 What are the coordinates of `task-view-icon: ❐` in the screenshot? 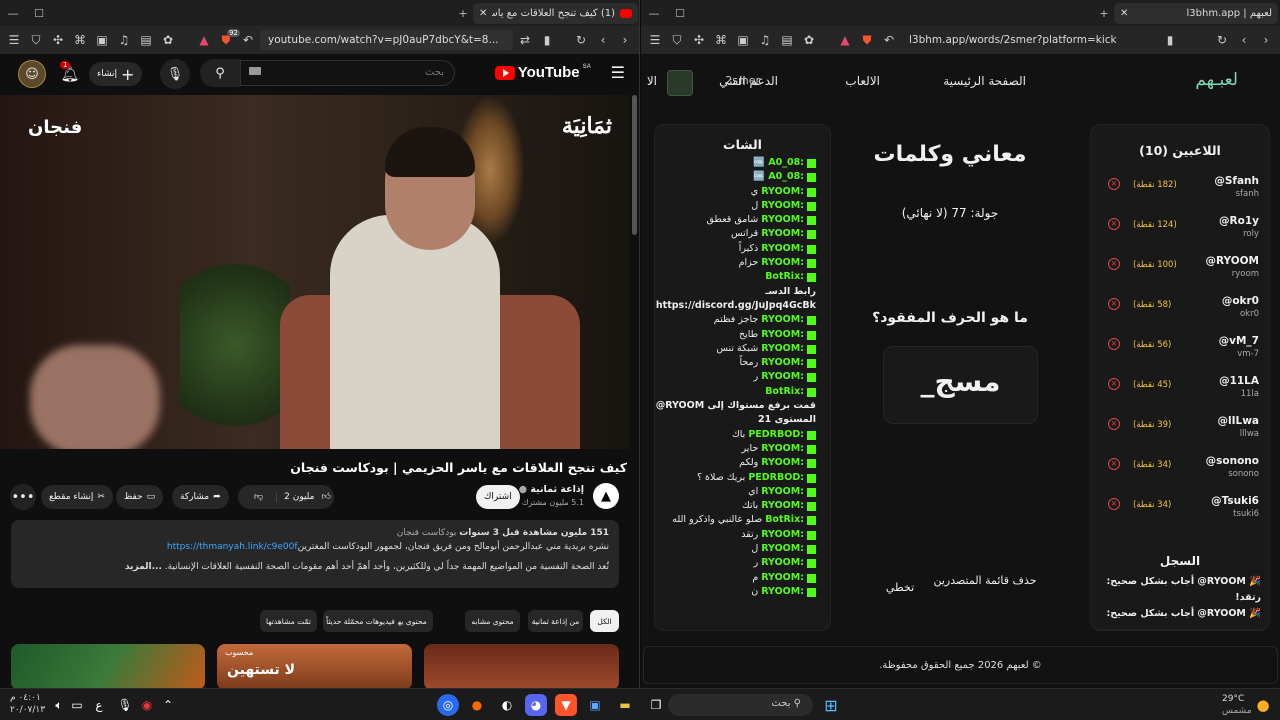 It's located at (656, 705).